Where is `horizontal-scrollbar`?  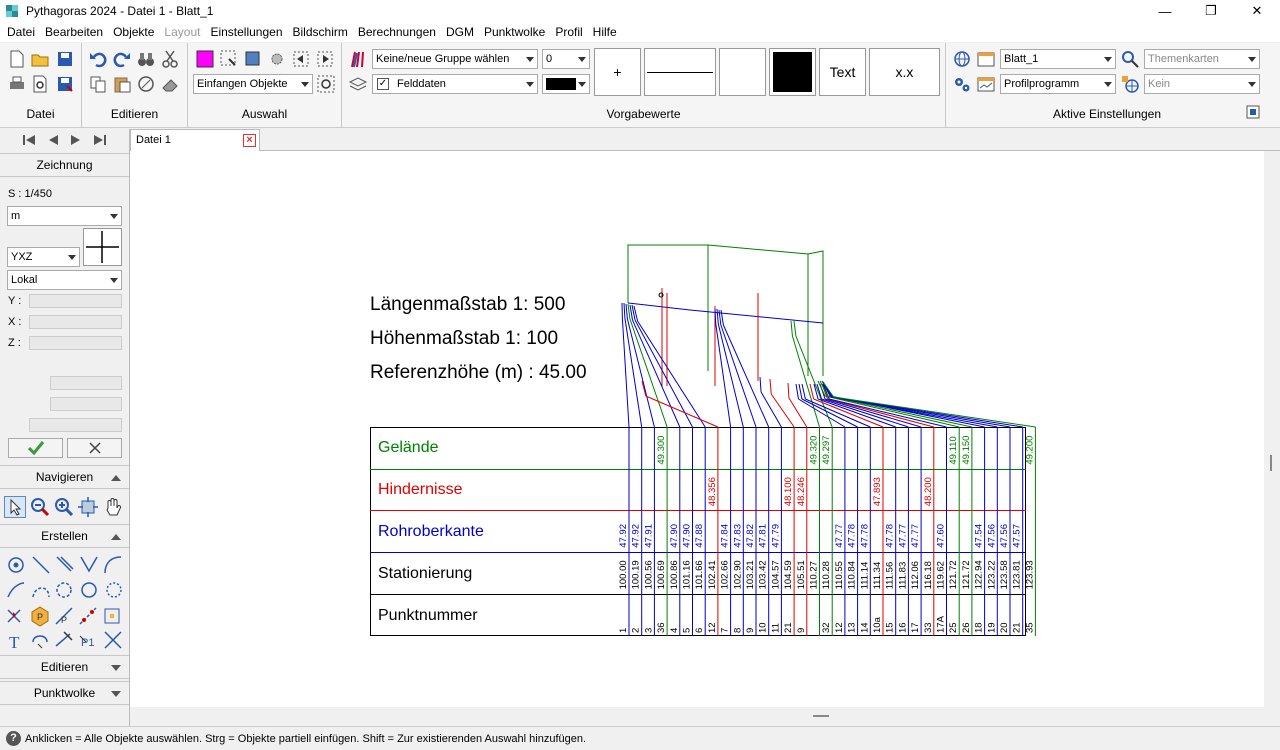
horizontal-scrollbar is located at coordinates (705, 716).